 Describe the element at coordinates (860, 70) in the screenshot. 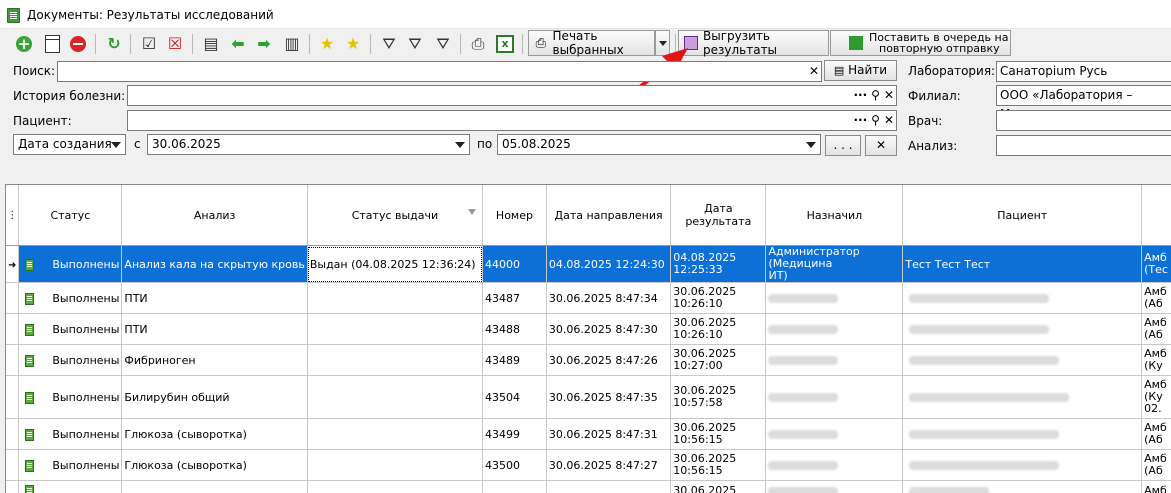

I see `find-button: ▤ Найти` at that location.